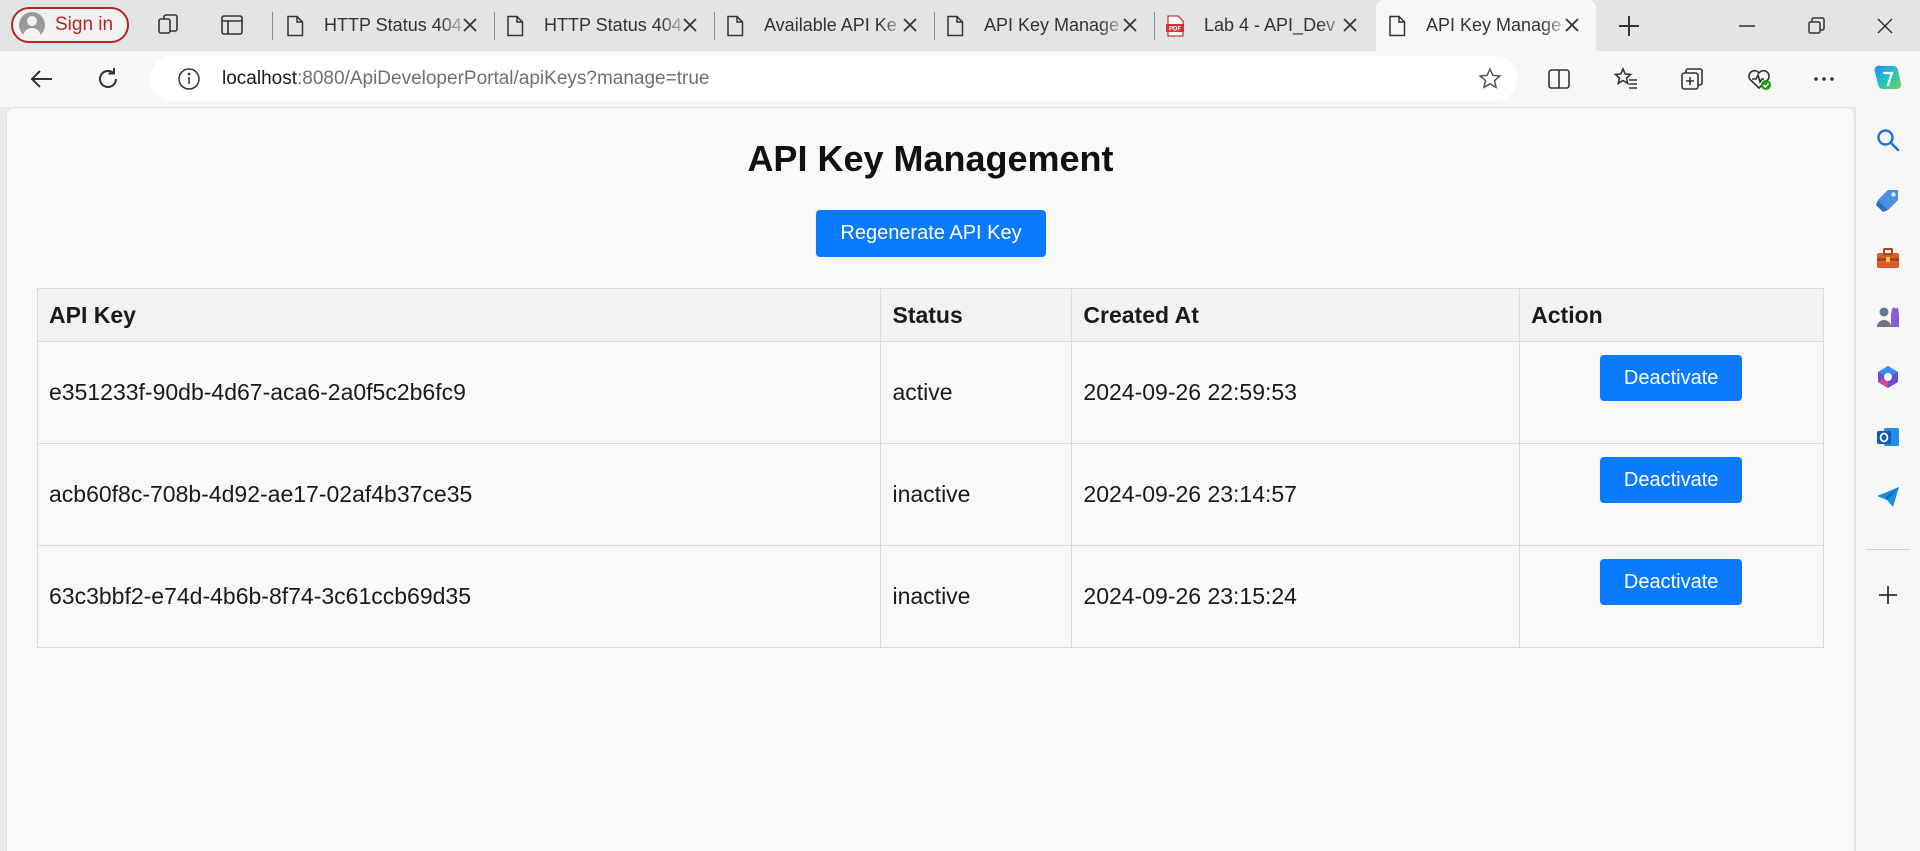 The height and width of the screenshot is (851, 1920). I want to click on games-icon, so click(1888, 317).